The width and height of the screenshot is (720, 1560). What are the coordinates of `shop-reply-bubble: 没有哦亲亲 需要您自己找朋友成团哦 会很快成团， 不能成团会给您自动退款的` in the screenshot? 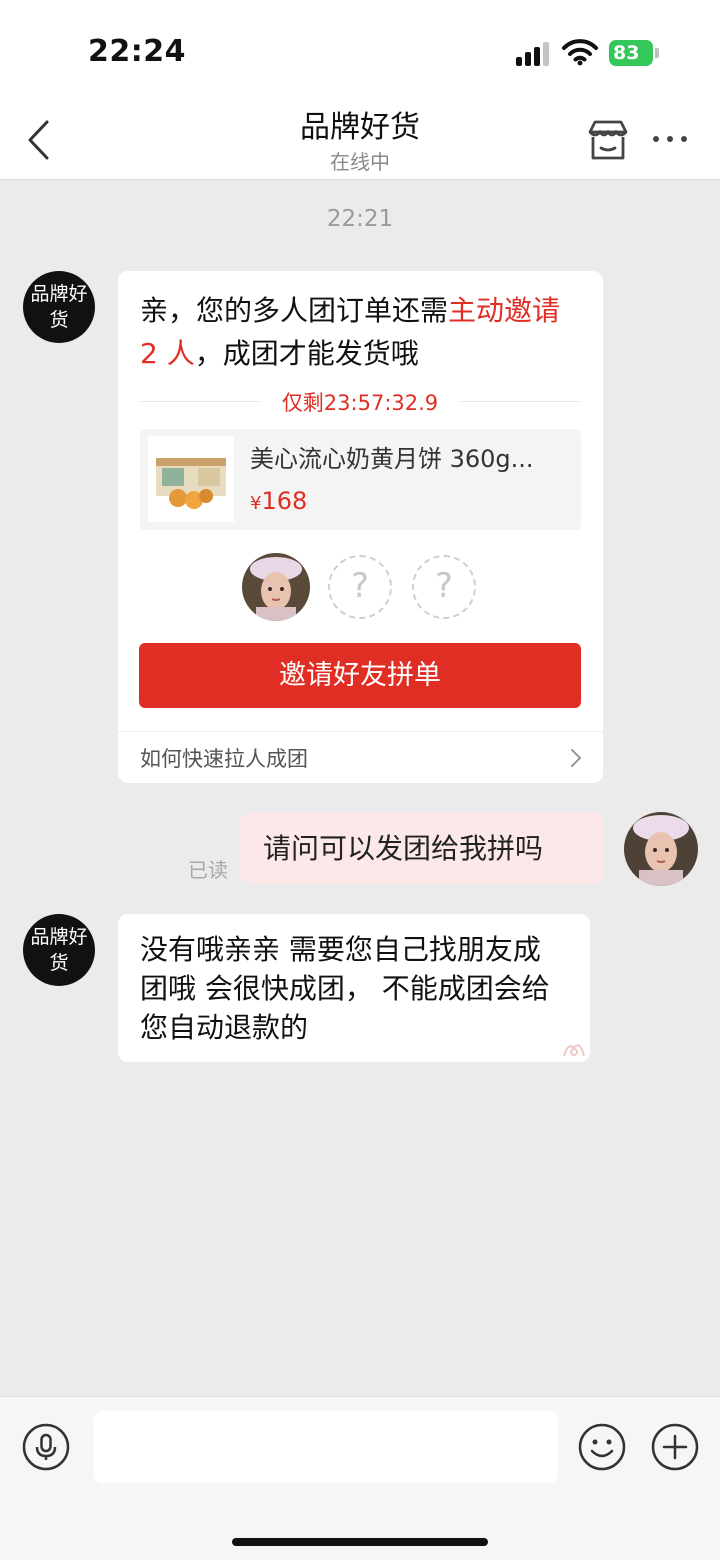 It's located at (354, 988).